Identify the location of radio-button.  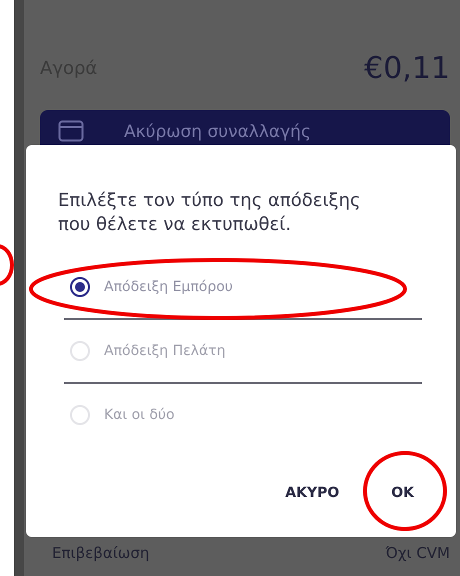
(80, 287).